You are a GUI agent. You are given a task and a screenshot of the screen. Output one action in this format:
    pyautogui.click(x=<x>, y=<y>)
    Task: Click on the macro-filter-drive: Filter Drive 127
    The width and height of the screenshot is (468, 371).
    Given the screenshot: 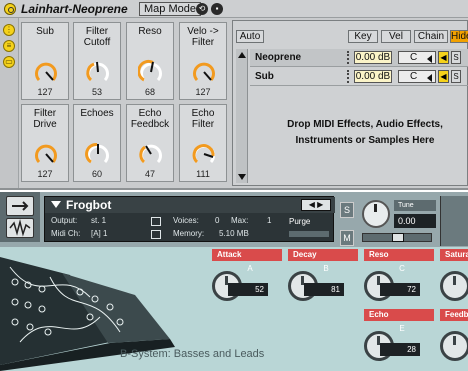 What is the action you would take?
    pyautogui.click(x=45, y=143)
    